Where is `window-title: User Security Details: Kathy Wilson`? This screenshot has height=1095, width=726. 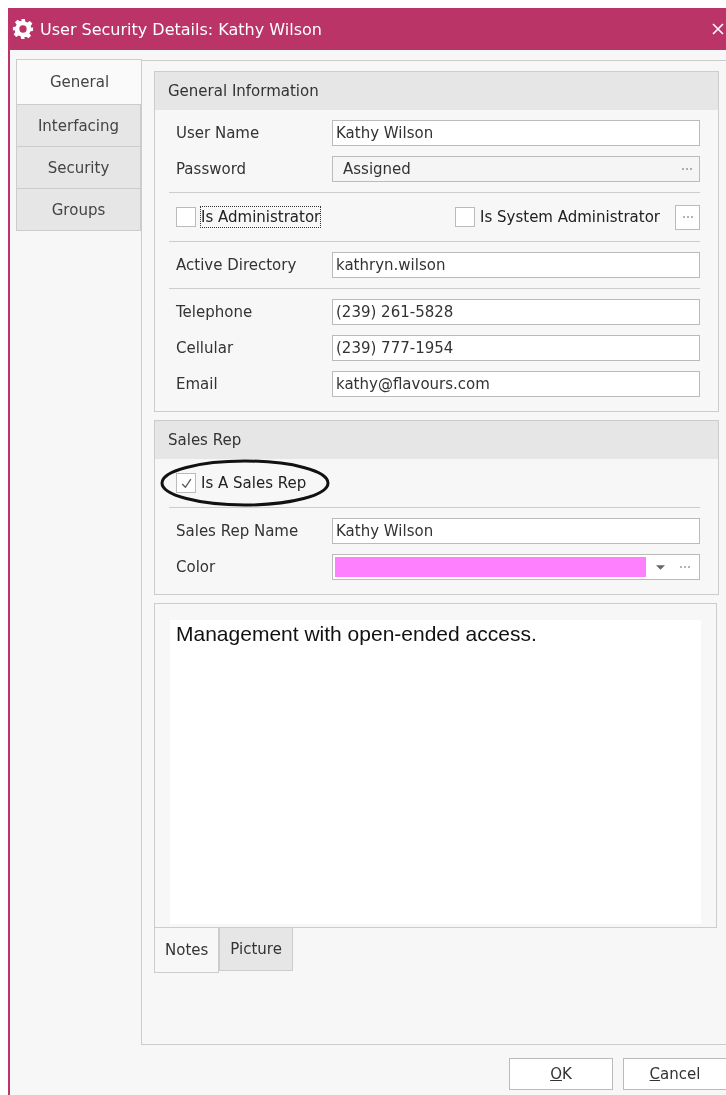 window-title: User Security Details: Kathy Wilson is located at coordinates (181, 29).